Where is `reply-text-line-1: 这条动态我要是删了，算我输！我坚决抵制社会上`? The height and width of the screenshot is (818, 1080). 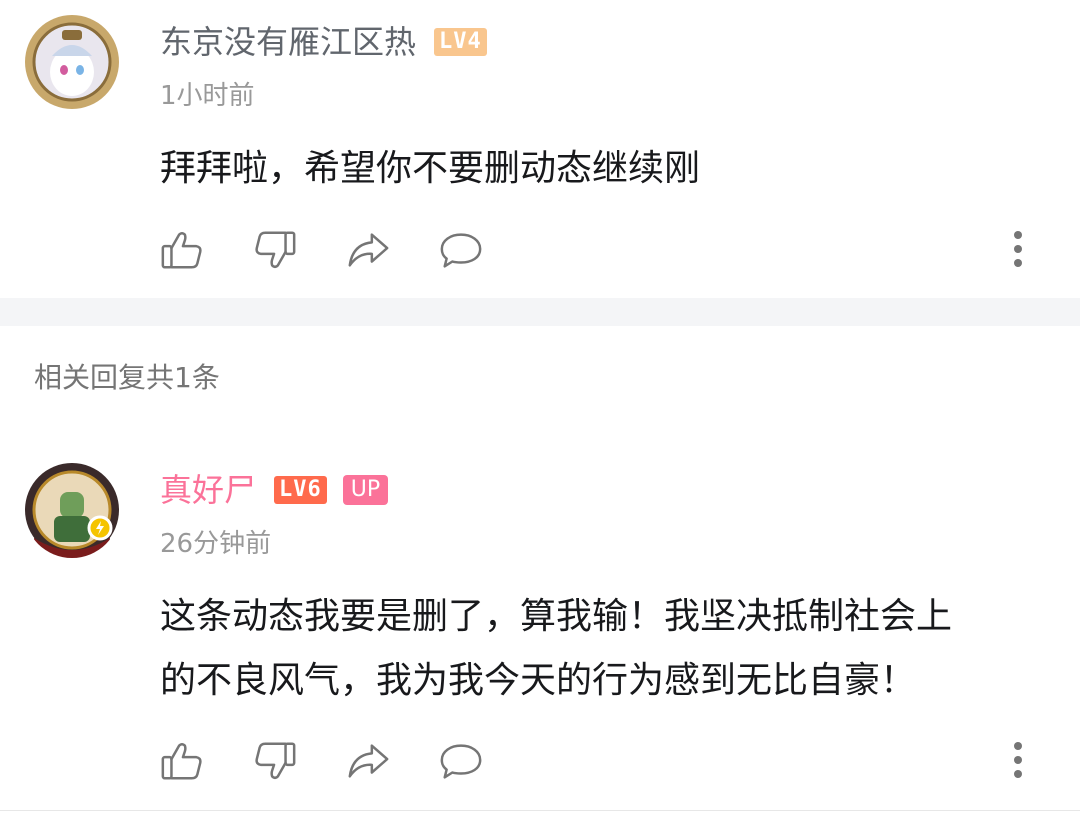
reply-text-line-1: 这条动态我要是删了，算我输！我坚决抵制社会上 is located at coordinates (556, 616).